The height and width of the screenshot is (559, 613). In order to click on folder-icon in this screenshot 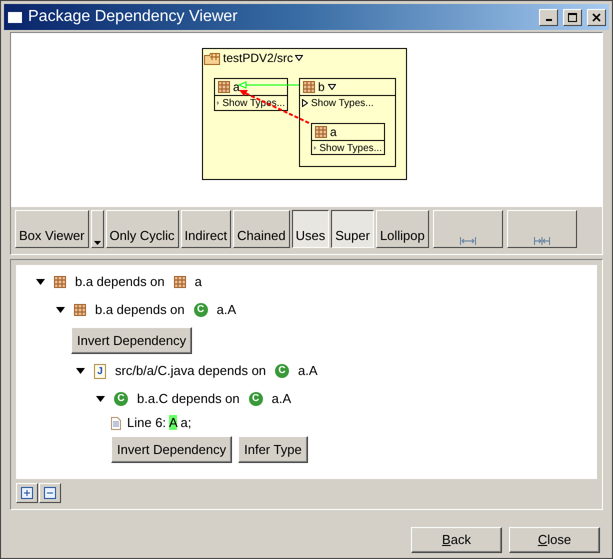, I will do `click(212, 58)`.